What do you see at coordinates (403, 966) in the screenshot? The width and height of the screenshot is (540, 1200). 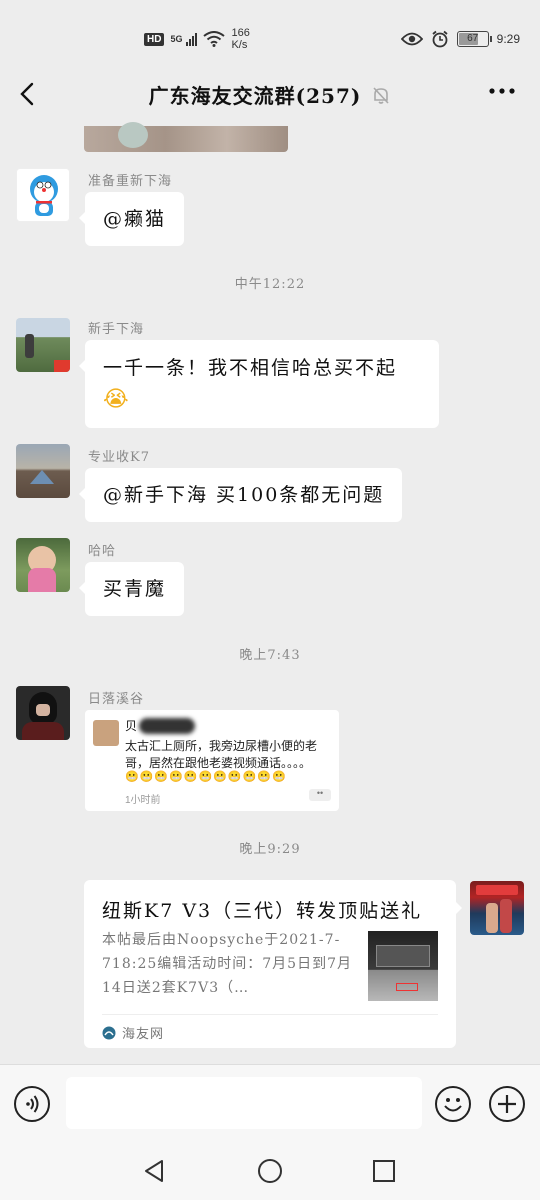 I see `link-thumbnail` at bounding box center [403, 966].